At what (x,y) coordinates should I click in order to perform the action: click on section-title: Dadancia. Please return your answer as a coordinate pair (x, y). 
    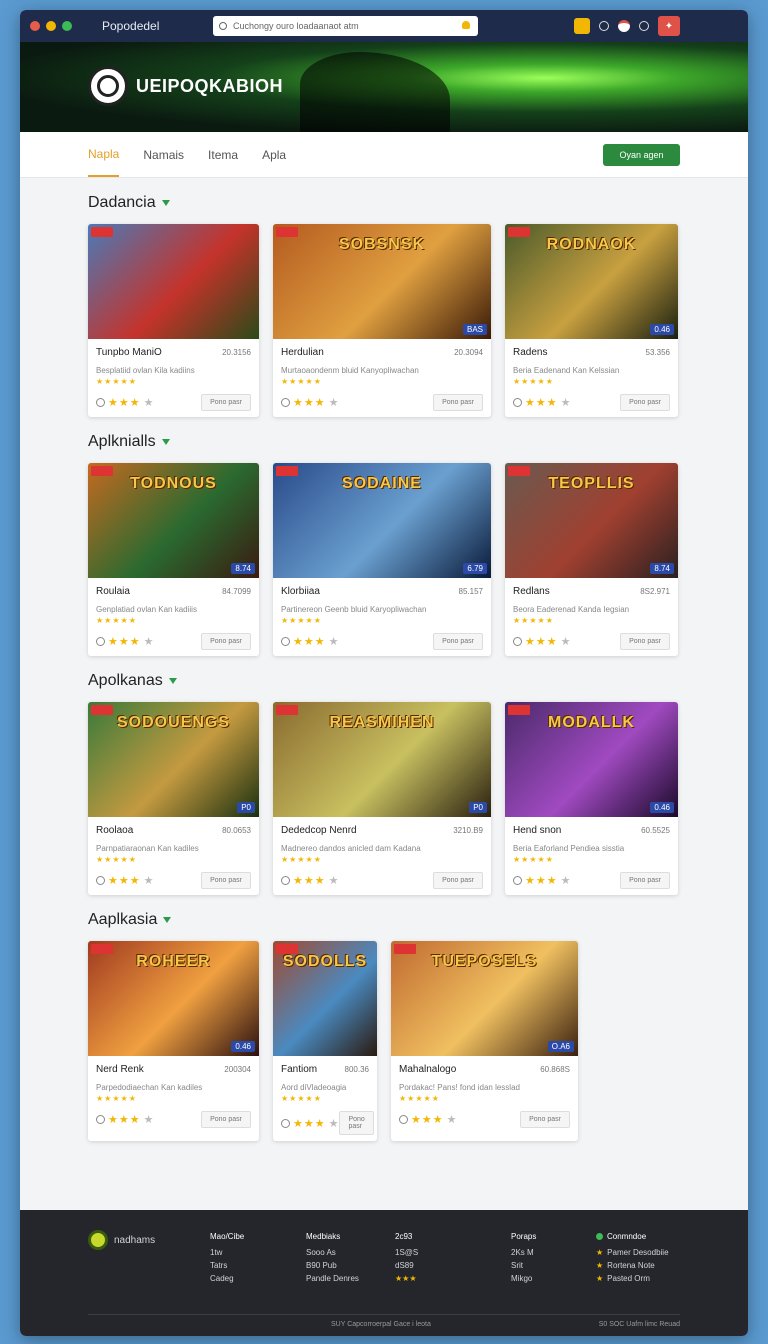
    Looking at the image, I should click on (384, 203).